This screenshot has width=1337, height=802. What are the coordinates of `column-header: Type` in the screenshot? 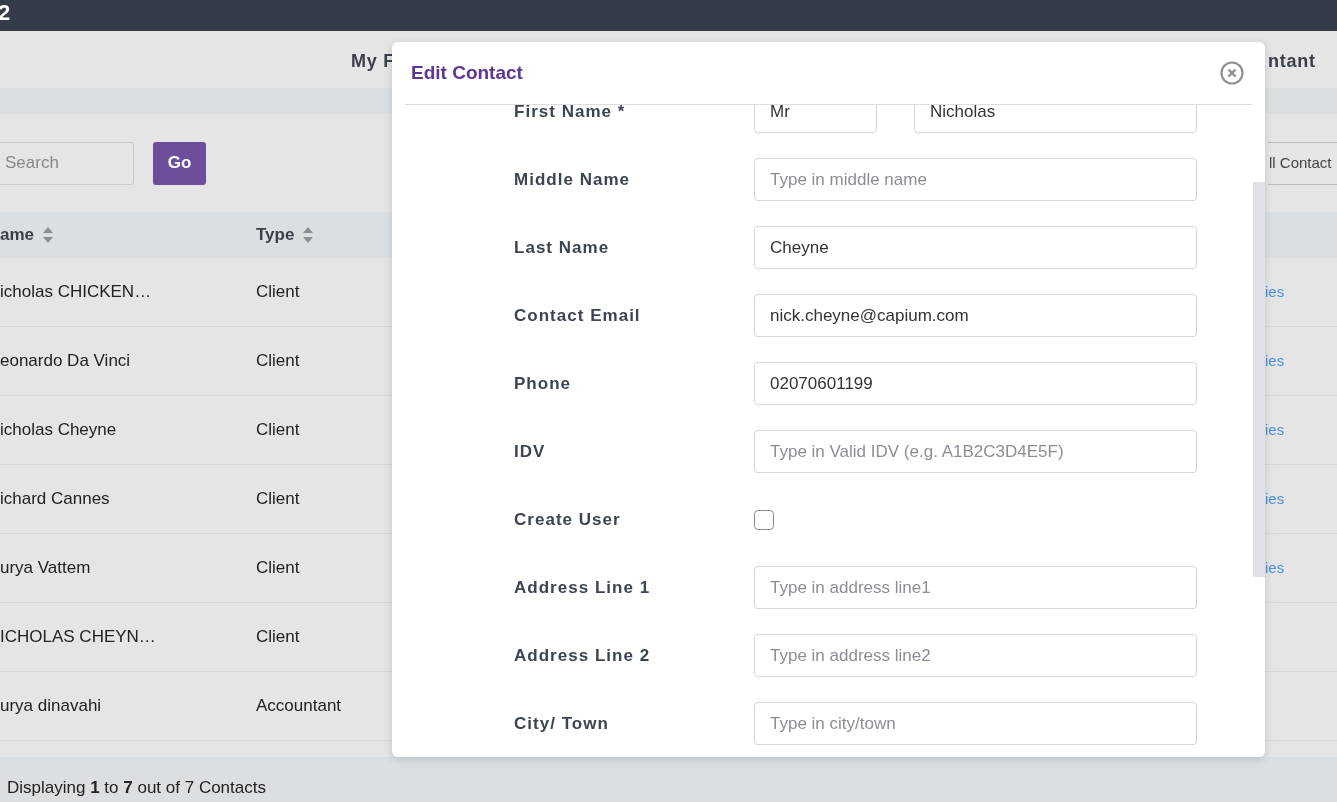 It's located at (285, 235).